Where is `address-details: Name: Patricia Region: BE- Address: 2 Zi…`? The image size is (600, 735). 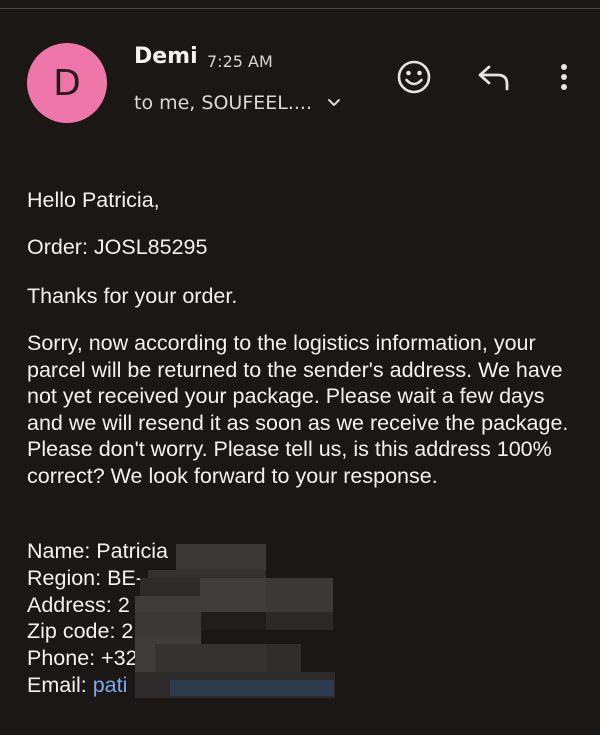 address-details: Name: Patricia Region: BE- Address: 2 Zi… is located at coordinates (97, 618).